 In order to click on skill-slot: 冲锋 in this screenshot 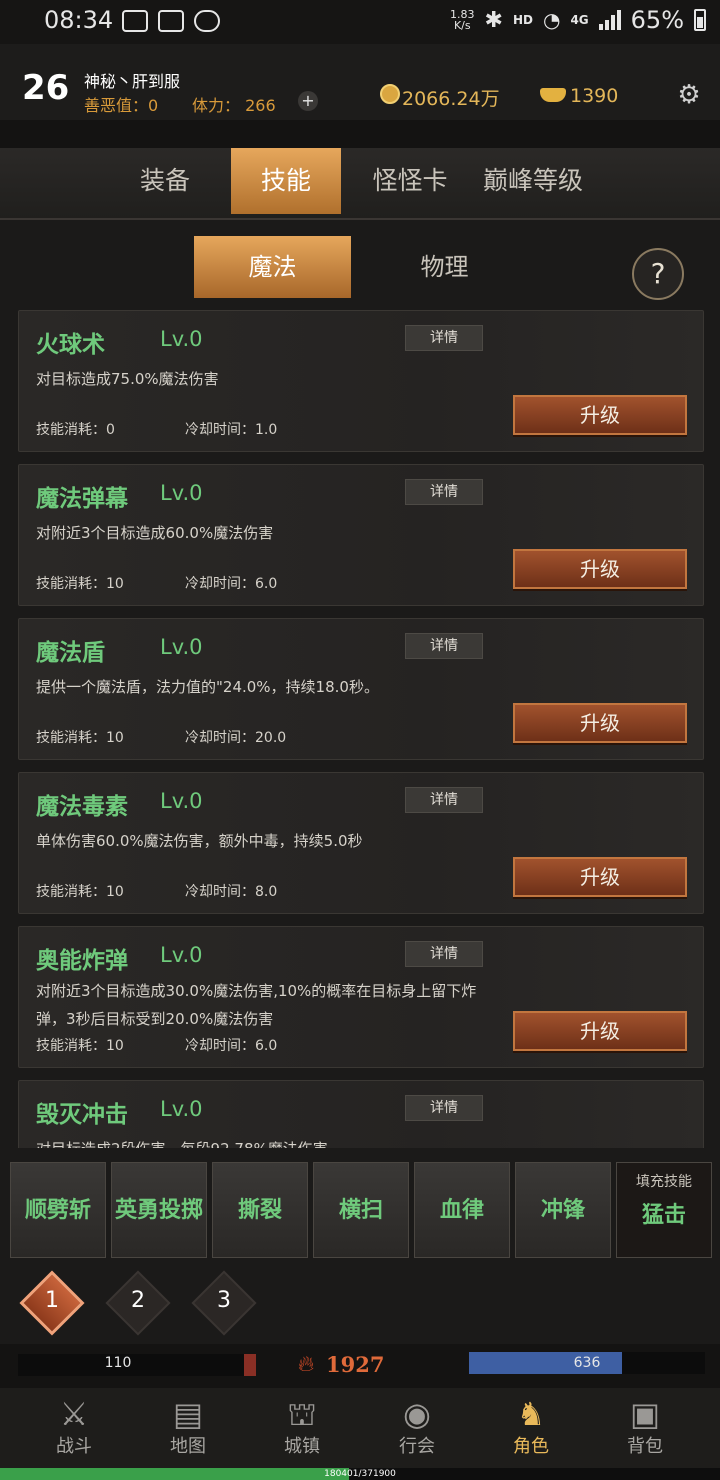, I will do `click(563, 1210)`.